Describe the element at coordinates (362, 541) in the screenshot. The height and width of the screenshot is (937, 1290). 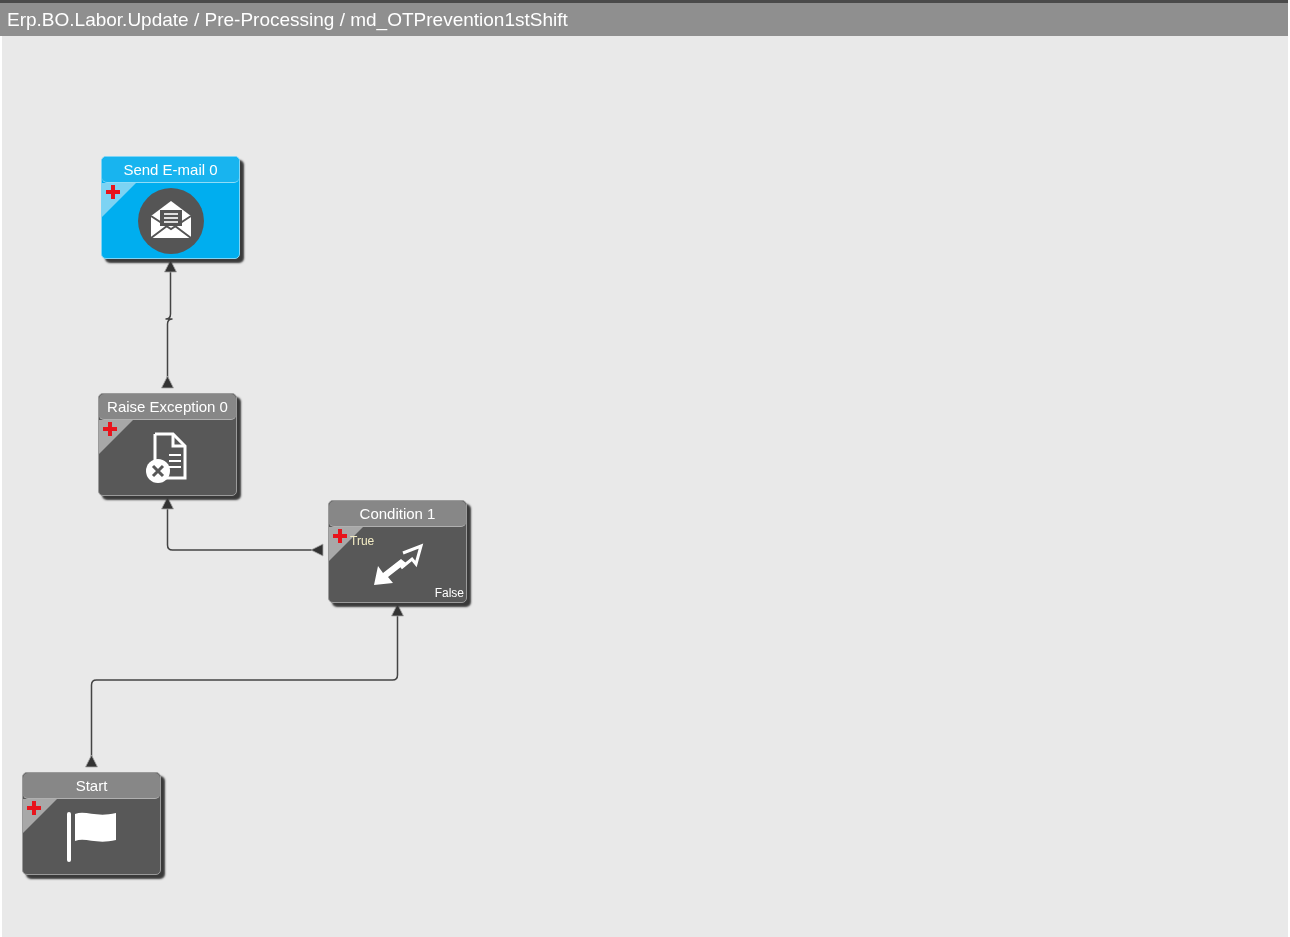
I see `true-label: True` at that location.